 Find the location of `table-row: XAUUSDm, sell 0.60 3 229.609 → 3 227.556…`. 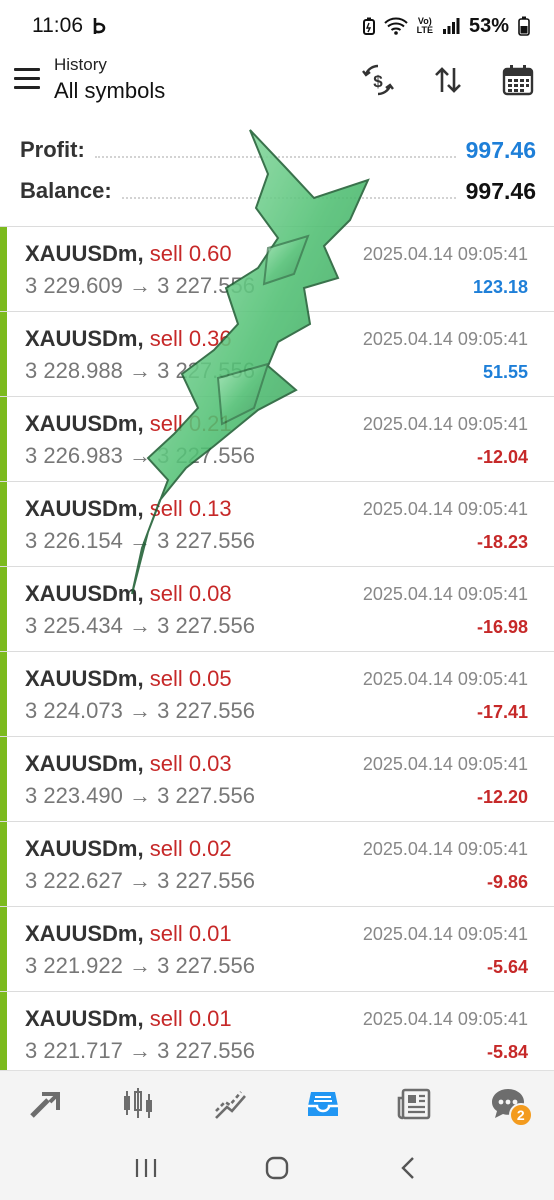

table-row: XAUUSDm, sell 0.60 3 229.609 → 3 227.556… is located at coordinates (277, 268).